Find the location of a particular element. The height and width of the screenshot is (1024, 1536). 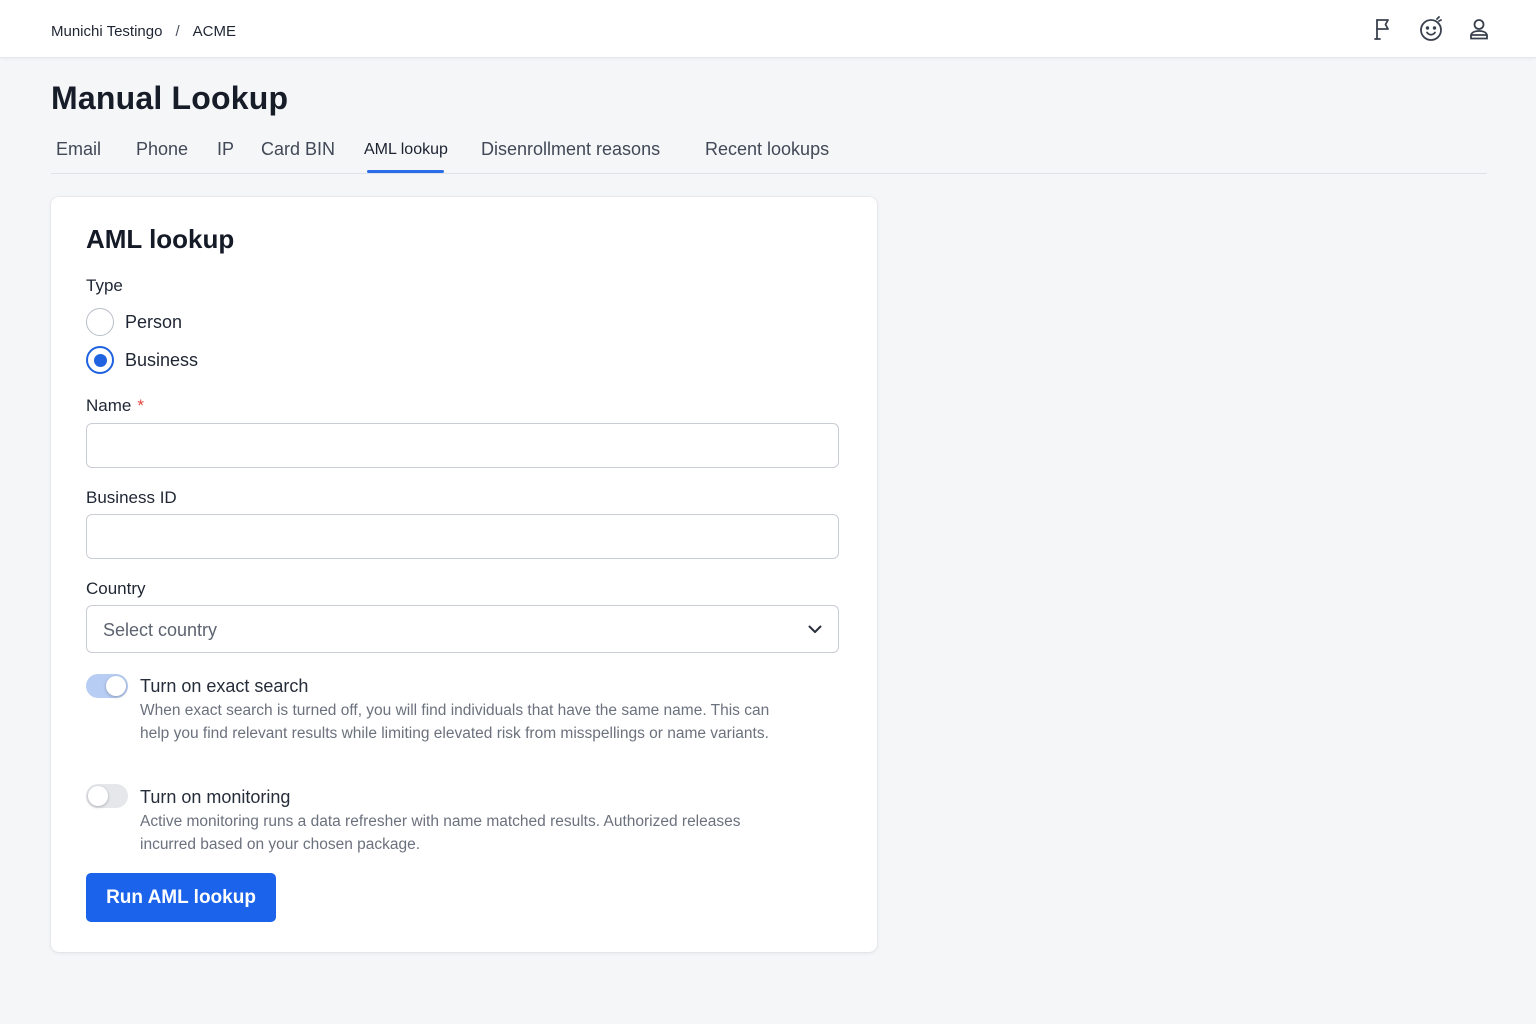

page-title: Manual Lookup is located at coordinates (170, 98).